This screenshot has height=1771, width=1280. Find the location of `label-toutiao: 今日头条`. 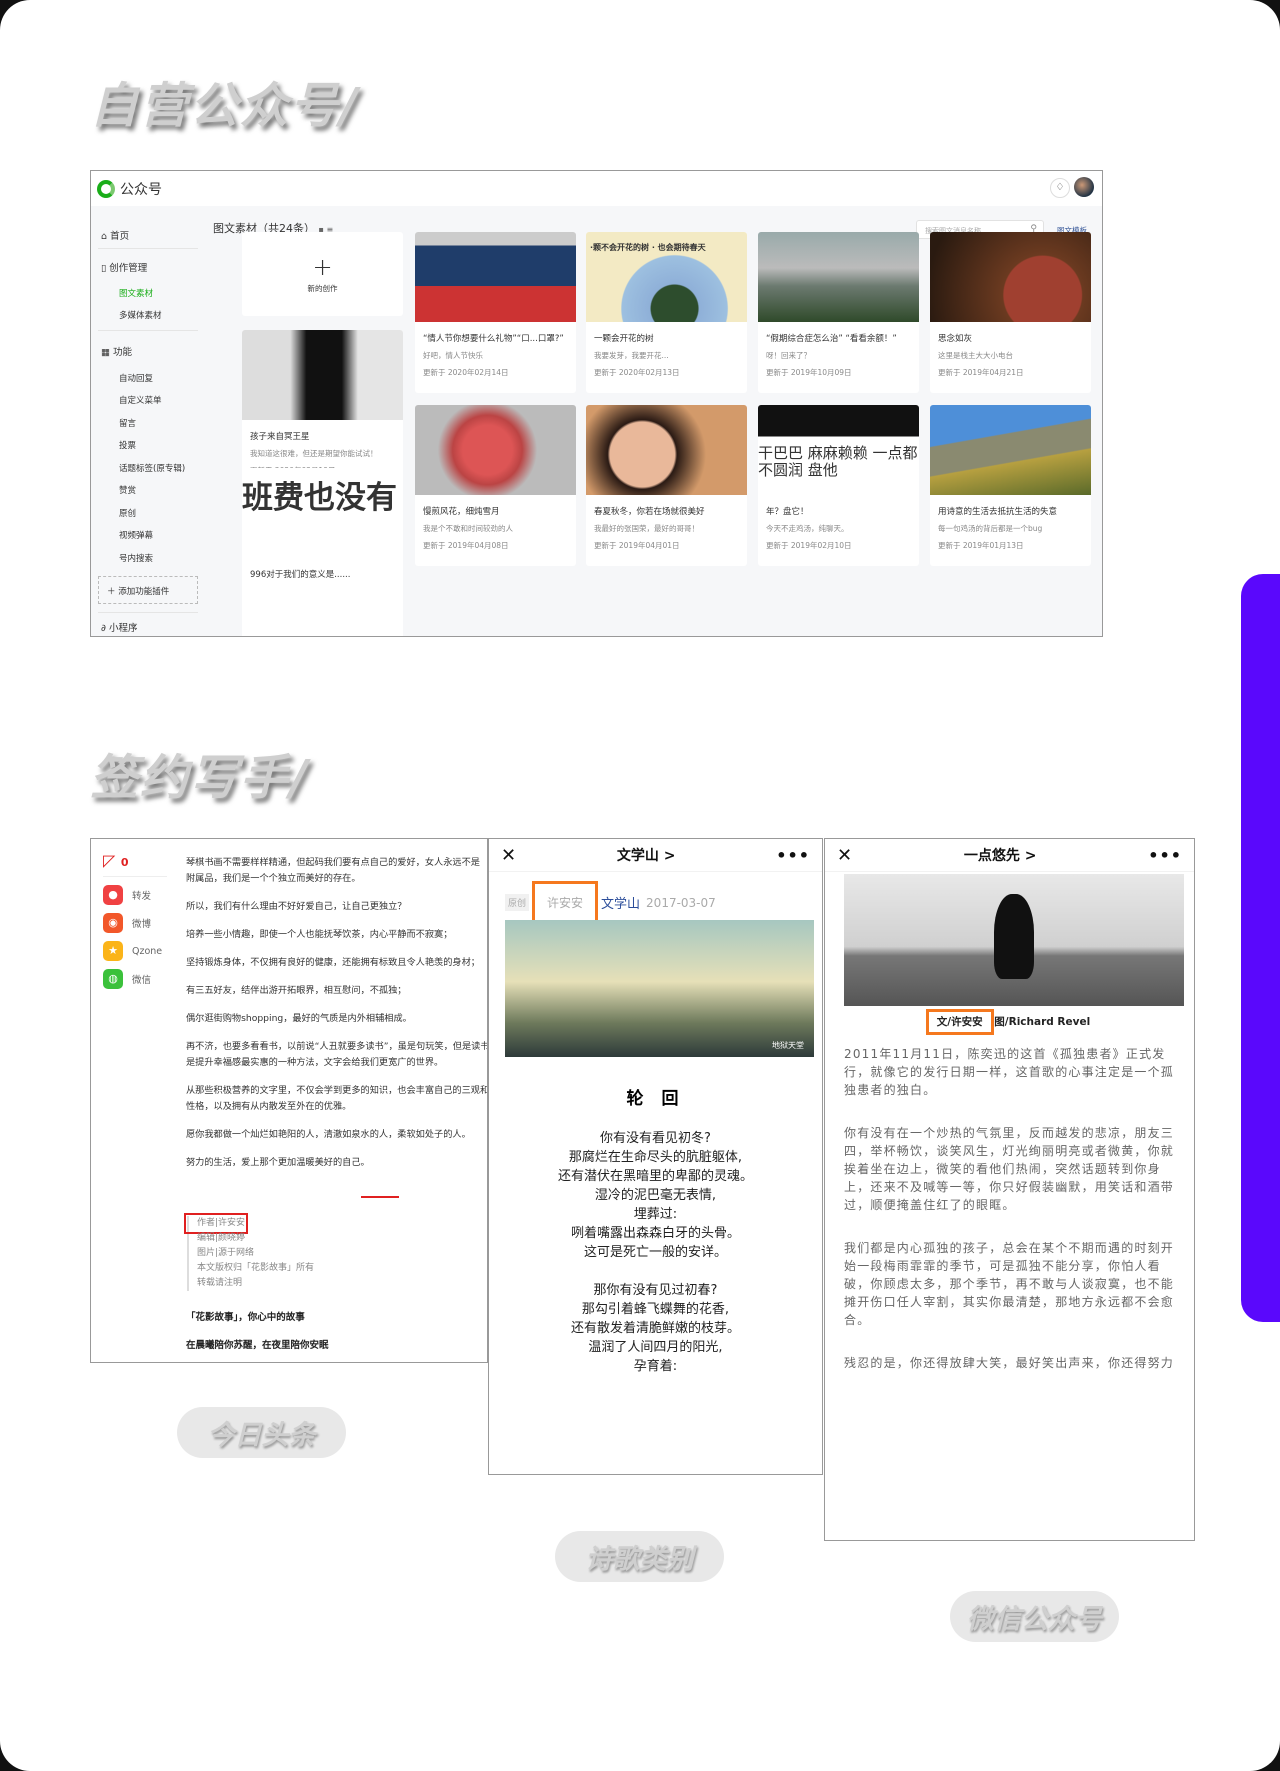

label-toutiao: 今日头条 is located at coordinates (261, 1432).